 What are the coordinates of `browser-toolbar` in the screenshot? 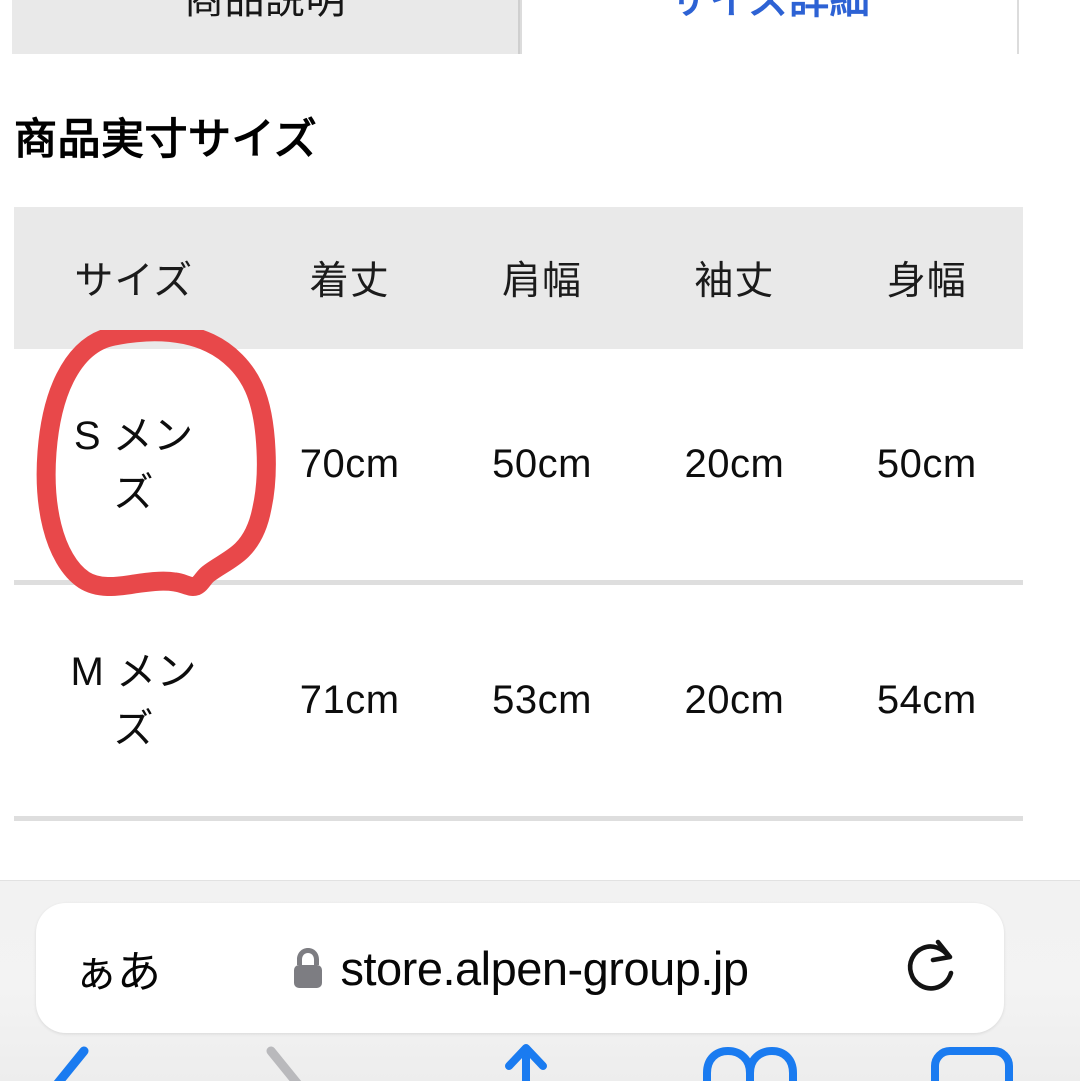 It's located at (540, 1062).